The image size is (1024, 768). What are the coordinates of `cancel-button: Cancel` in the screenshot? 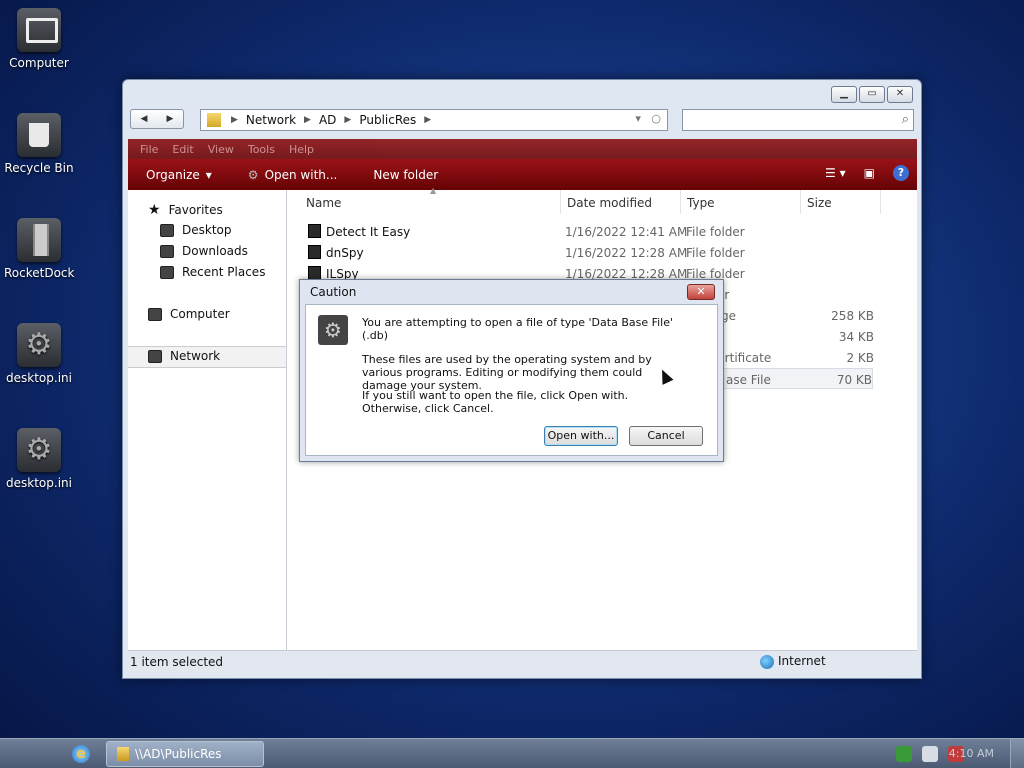 It's located at (666, 436).